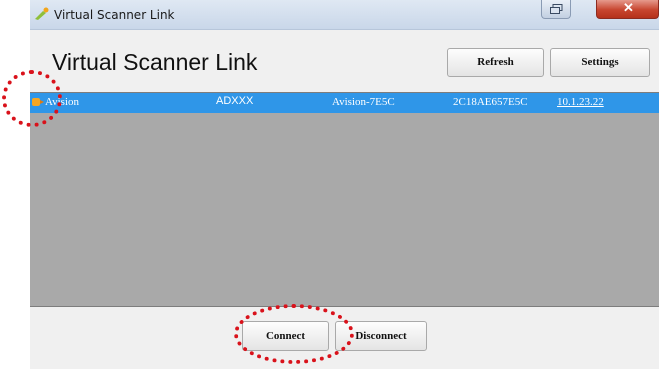  I want to click on disconnect-button: Disconnect, so click(381, 336).